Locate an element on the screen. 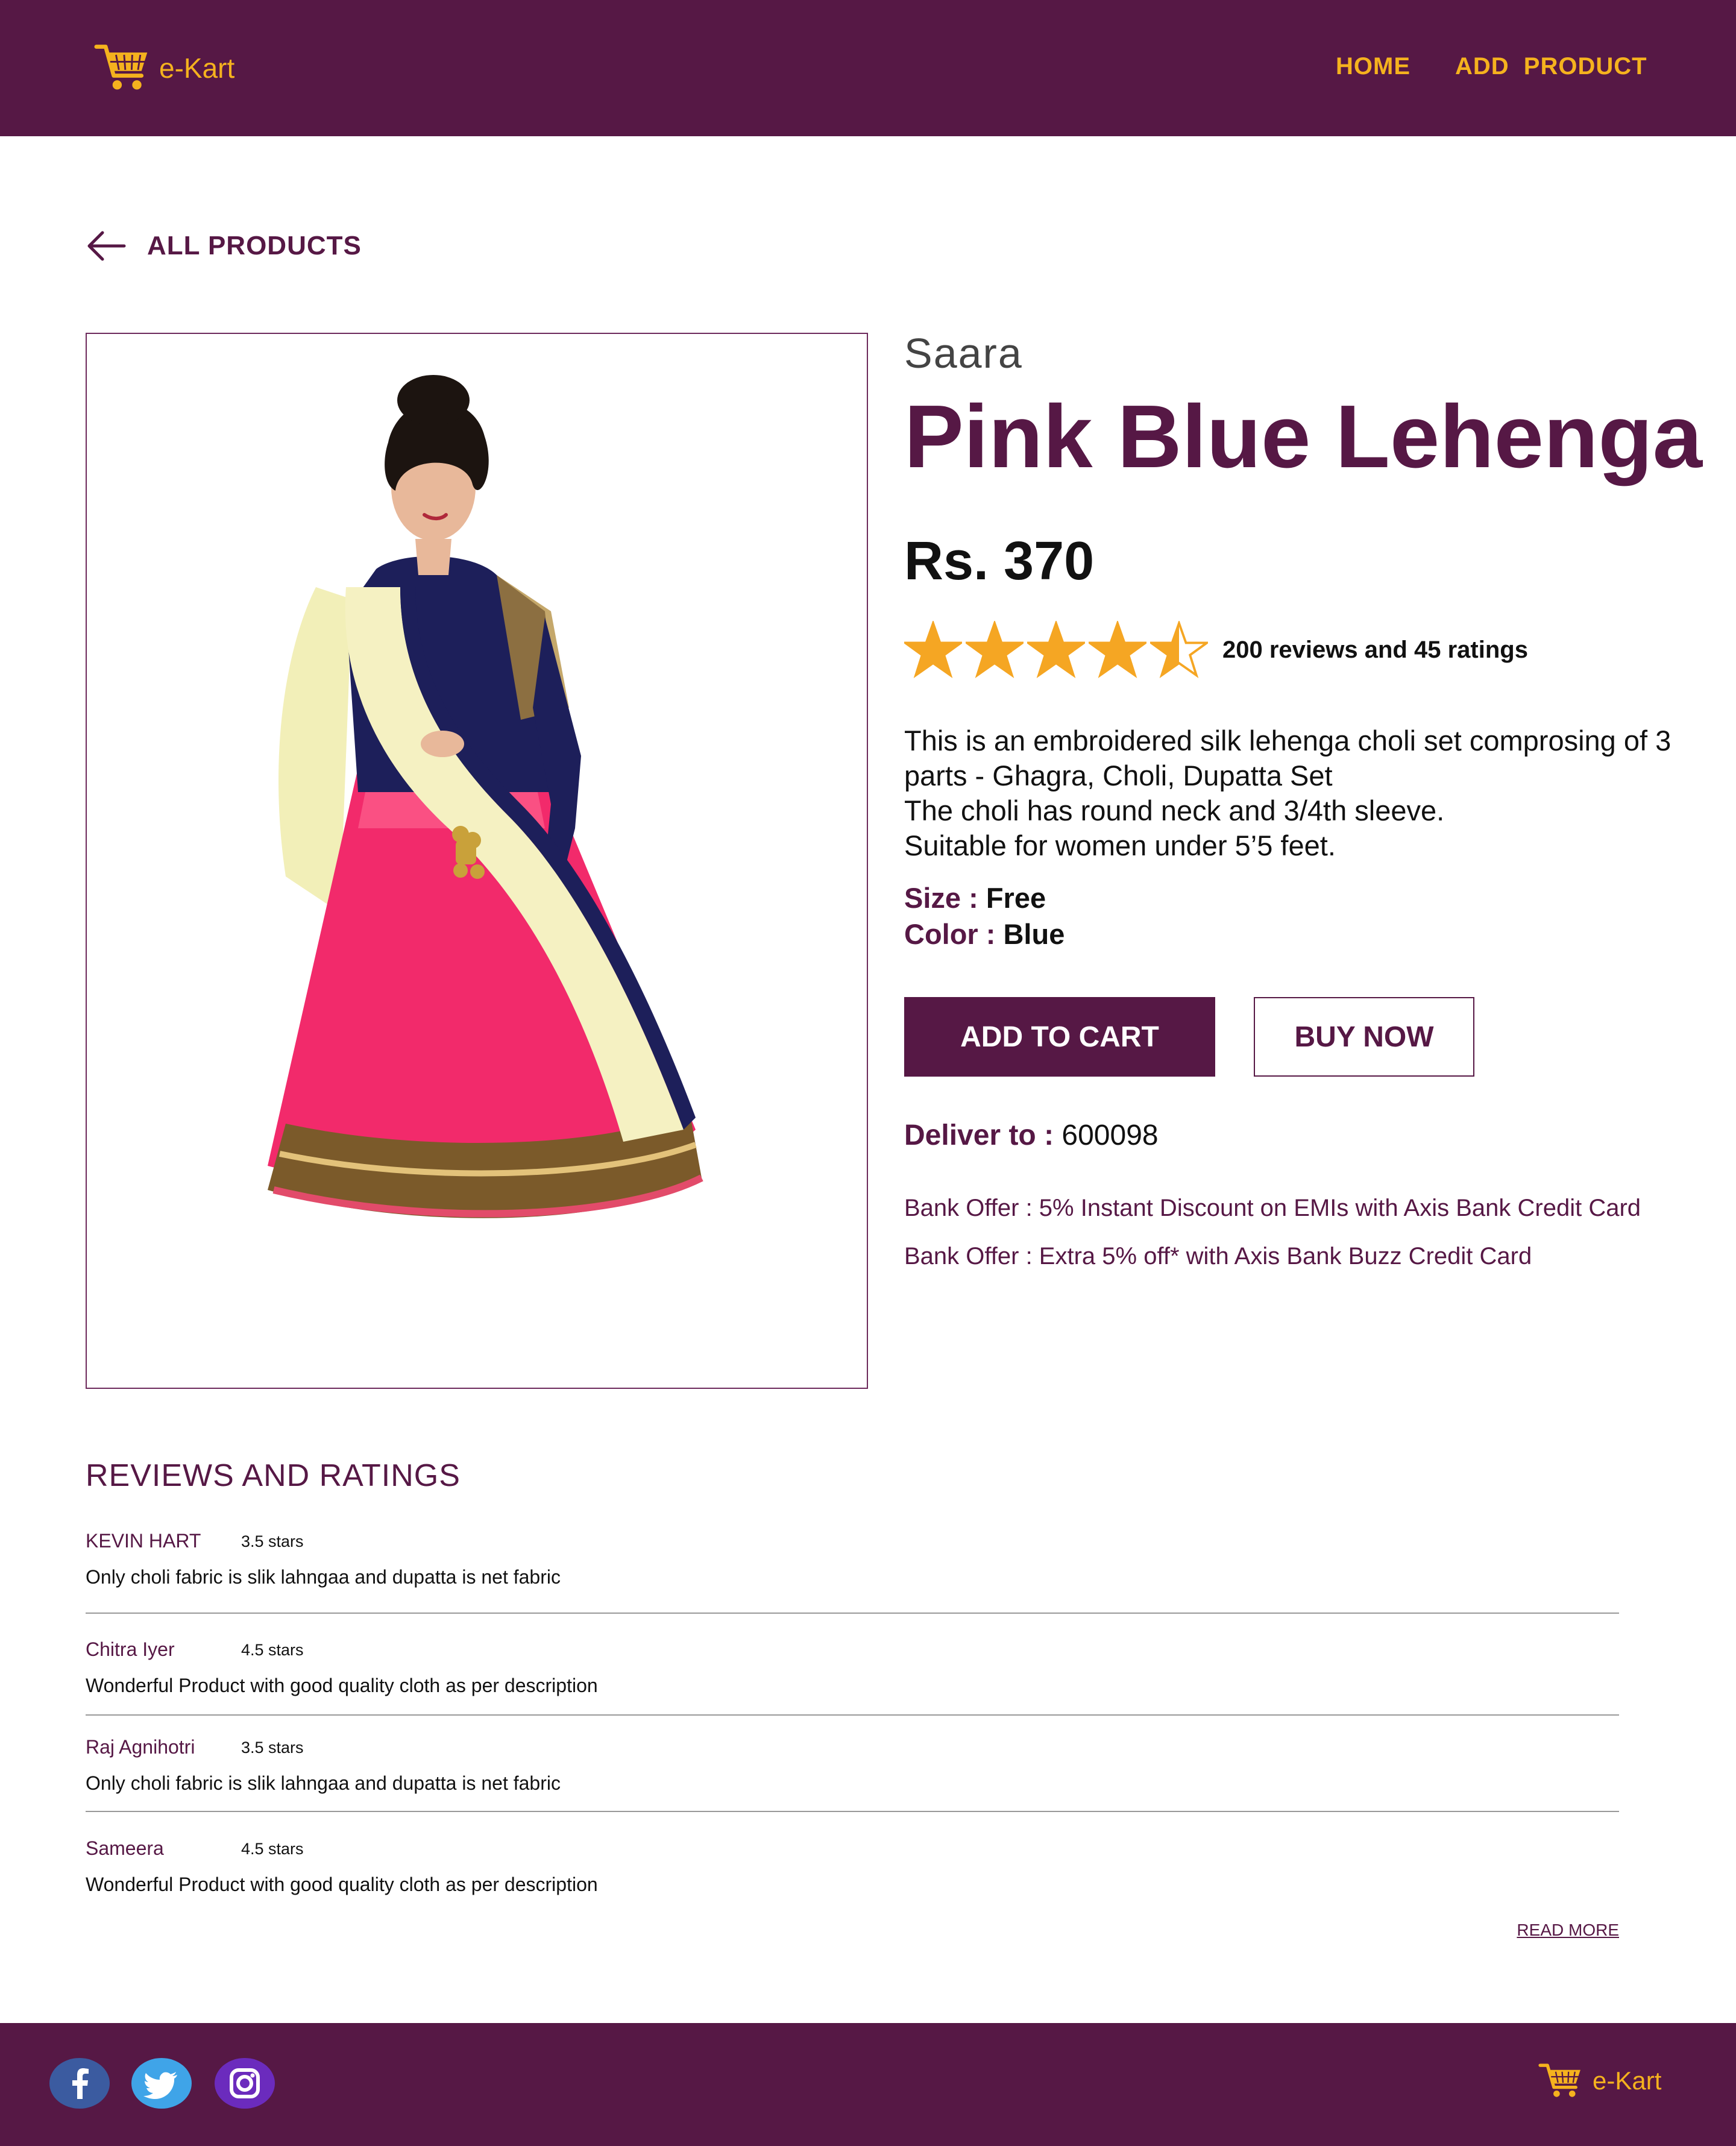 The image size is (1736, 2146). ekart-logo: e-Kart is located at coordinates (164, 68).